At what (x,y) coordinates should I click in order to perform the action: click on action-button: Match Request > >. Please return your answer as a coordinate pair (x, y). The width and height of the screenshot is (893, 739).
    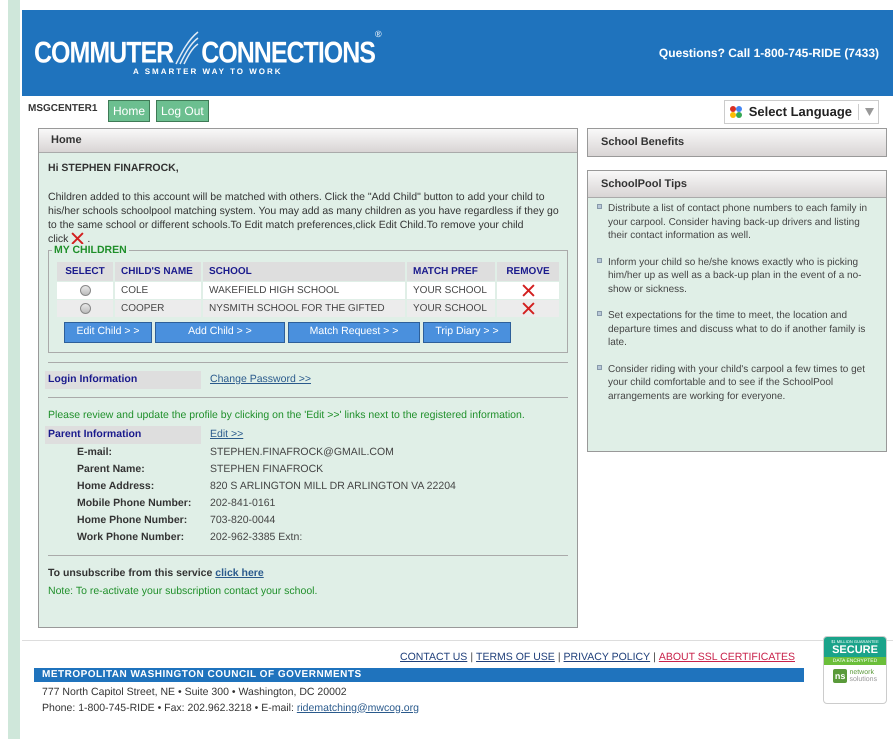
    Looking at the image, I should click on (354, 332).